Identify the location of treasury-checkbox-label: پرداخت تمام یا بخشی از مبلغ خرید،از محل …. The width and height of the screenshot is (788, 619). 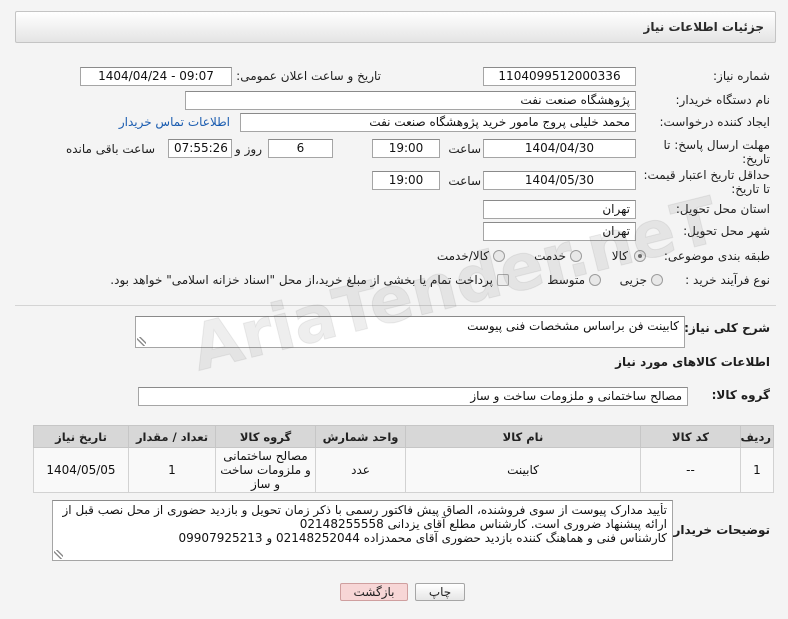
(301, 280).